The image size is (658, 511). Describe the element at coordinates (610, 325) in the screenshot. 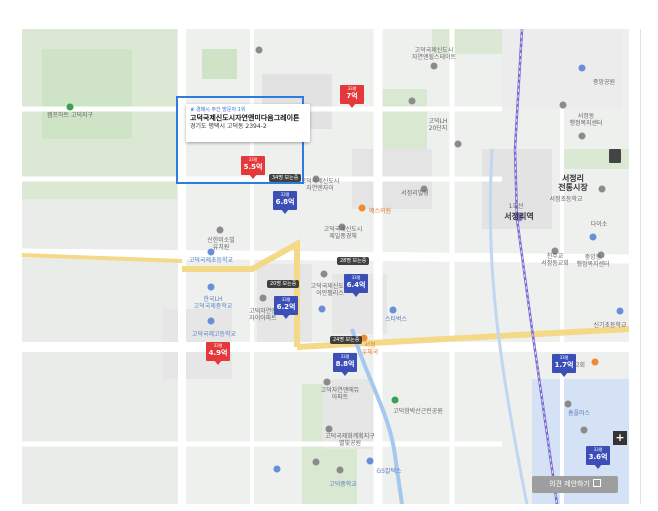

I see `map-label: 신기초등학교` at that location.